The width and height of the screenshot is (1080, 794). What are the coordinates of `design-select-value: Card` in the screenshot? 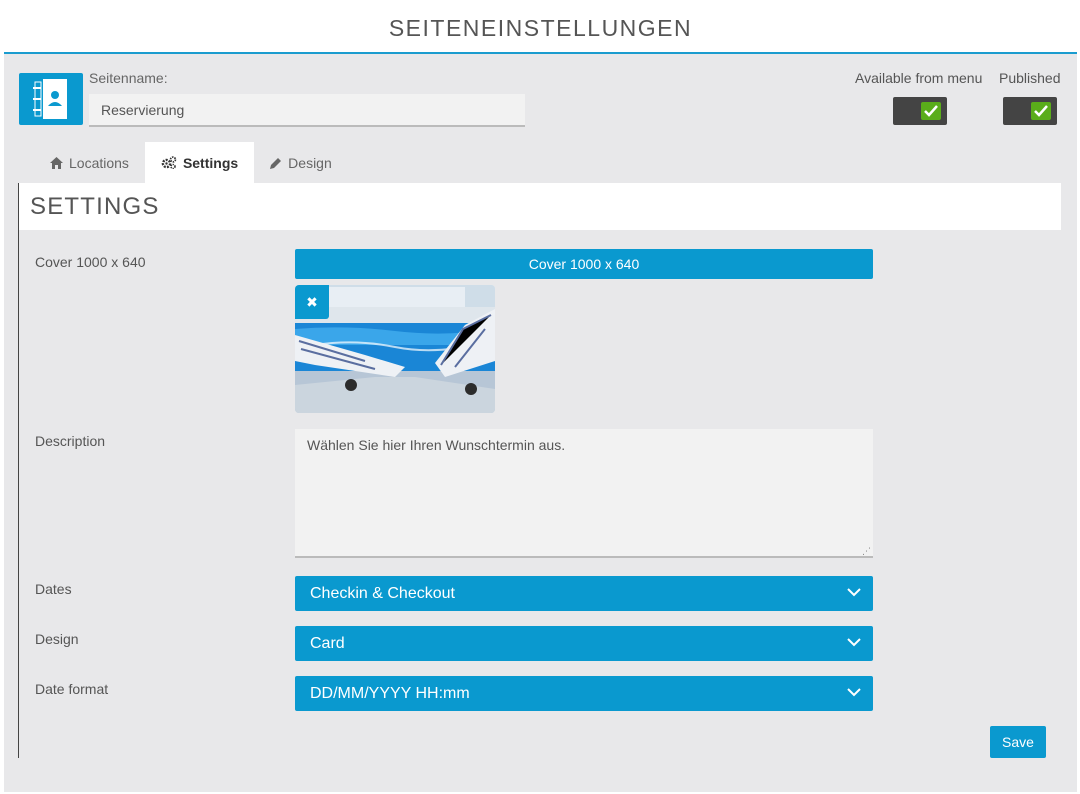 It's located at (327, 643).